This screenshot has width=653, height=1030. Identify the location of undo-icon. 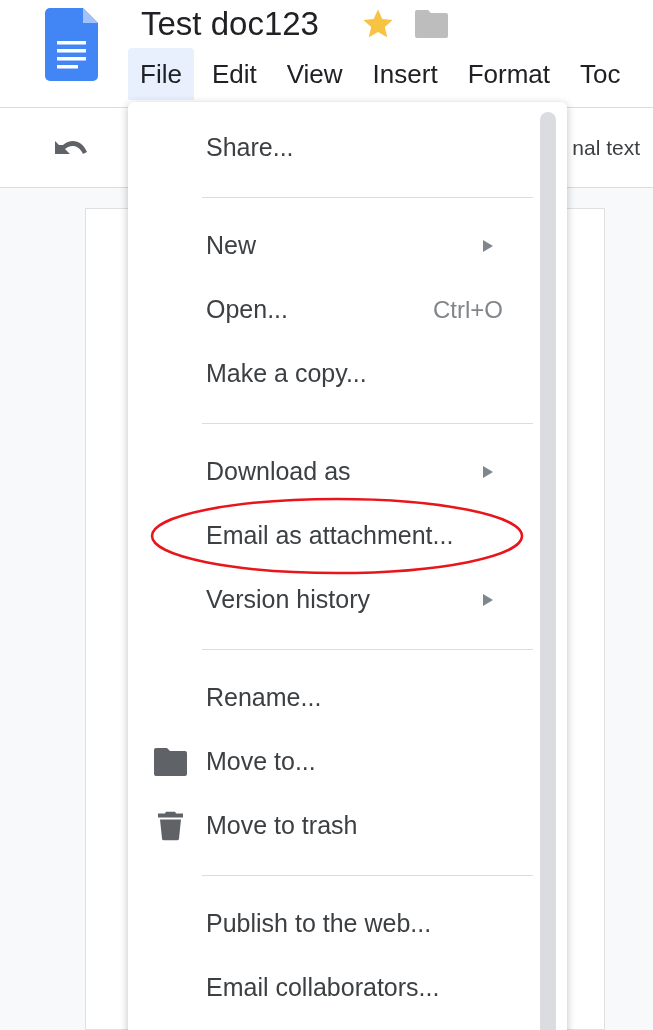
(71, 147).